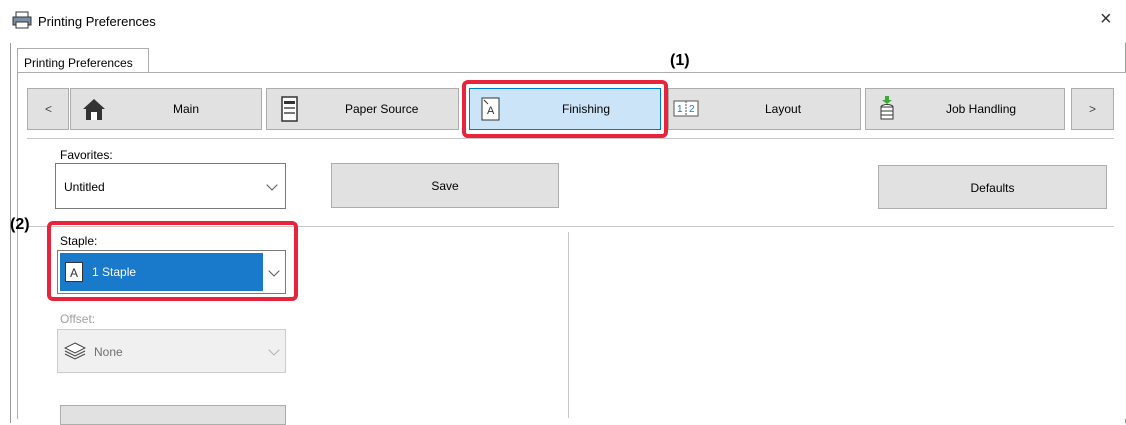 The image size is (1126, 425). I want to click on nav-layout-label: Layout, so click(783, 109).